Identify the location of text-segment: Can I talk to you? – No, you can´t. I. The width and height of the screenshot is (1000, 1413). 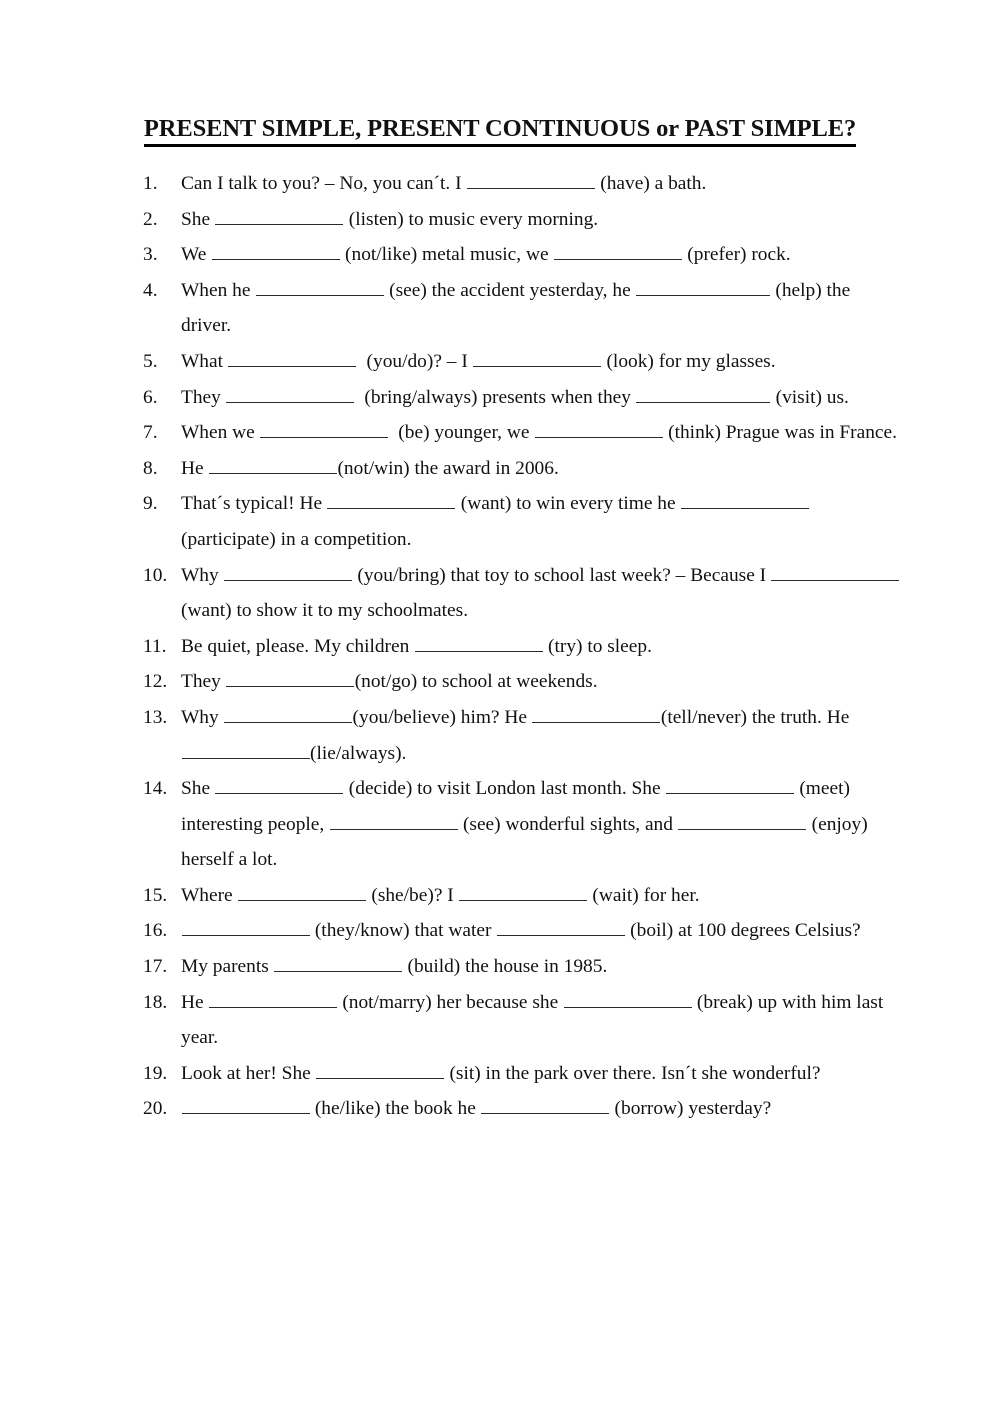
(324, 183).